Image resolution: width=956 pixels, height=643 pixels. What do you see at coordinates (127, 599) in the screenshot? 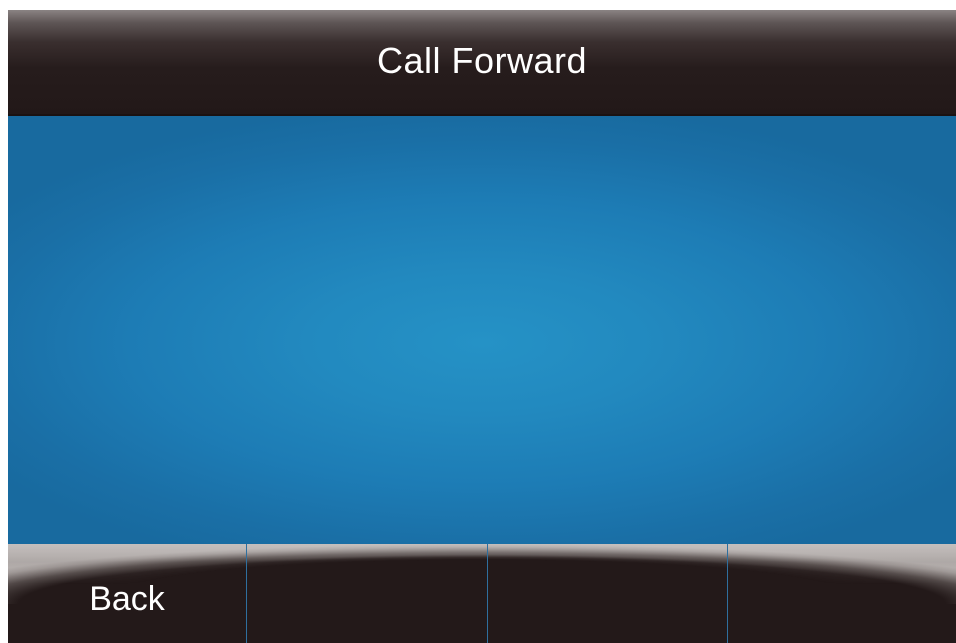
I see `back-softkey-label: Back` at bounding box center [127, 599].